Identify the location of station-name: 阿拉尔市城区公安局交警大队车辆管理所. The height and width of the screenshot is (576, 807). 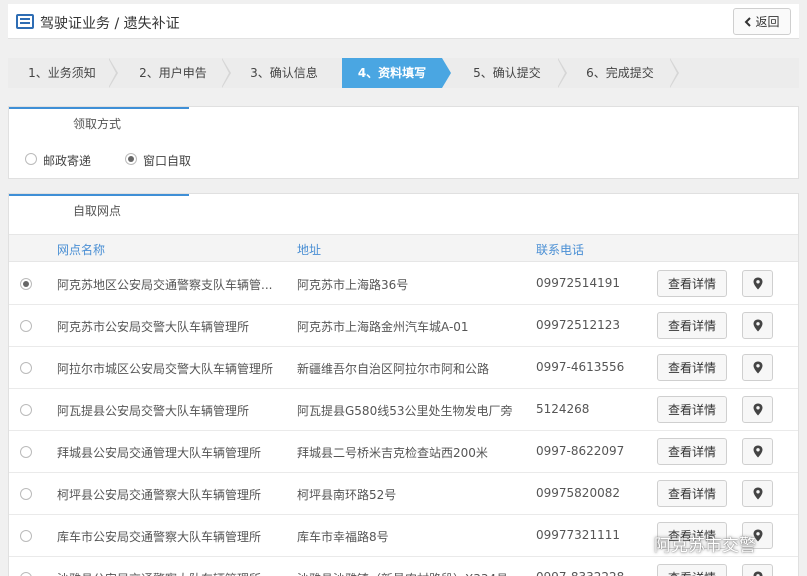
(165, 369).